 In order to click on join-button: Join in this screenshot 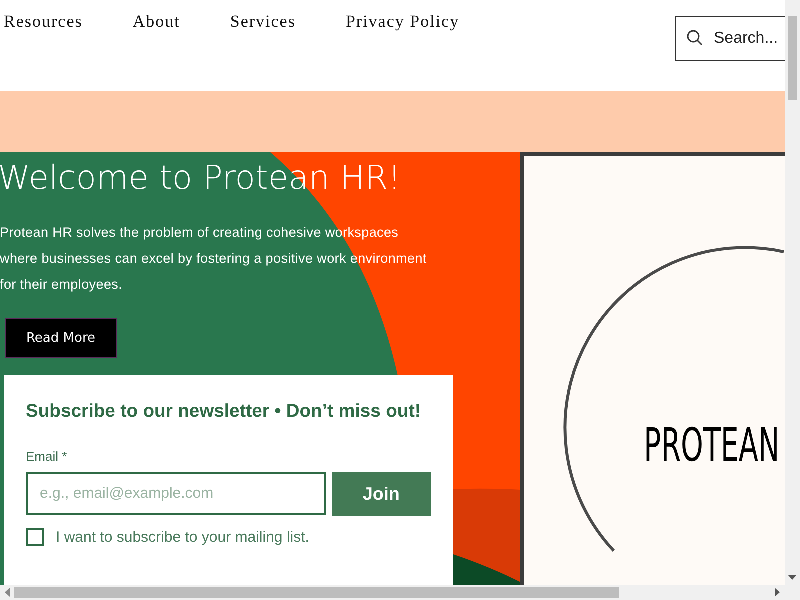, I will do `click(381, 494)`.